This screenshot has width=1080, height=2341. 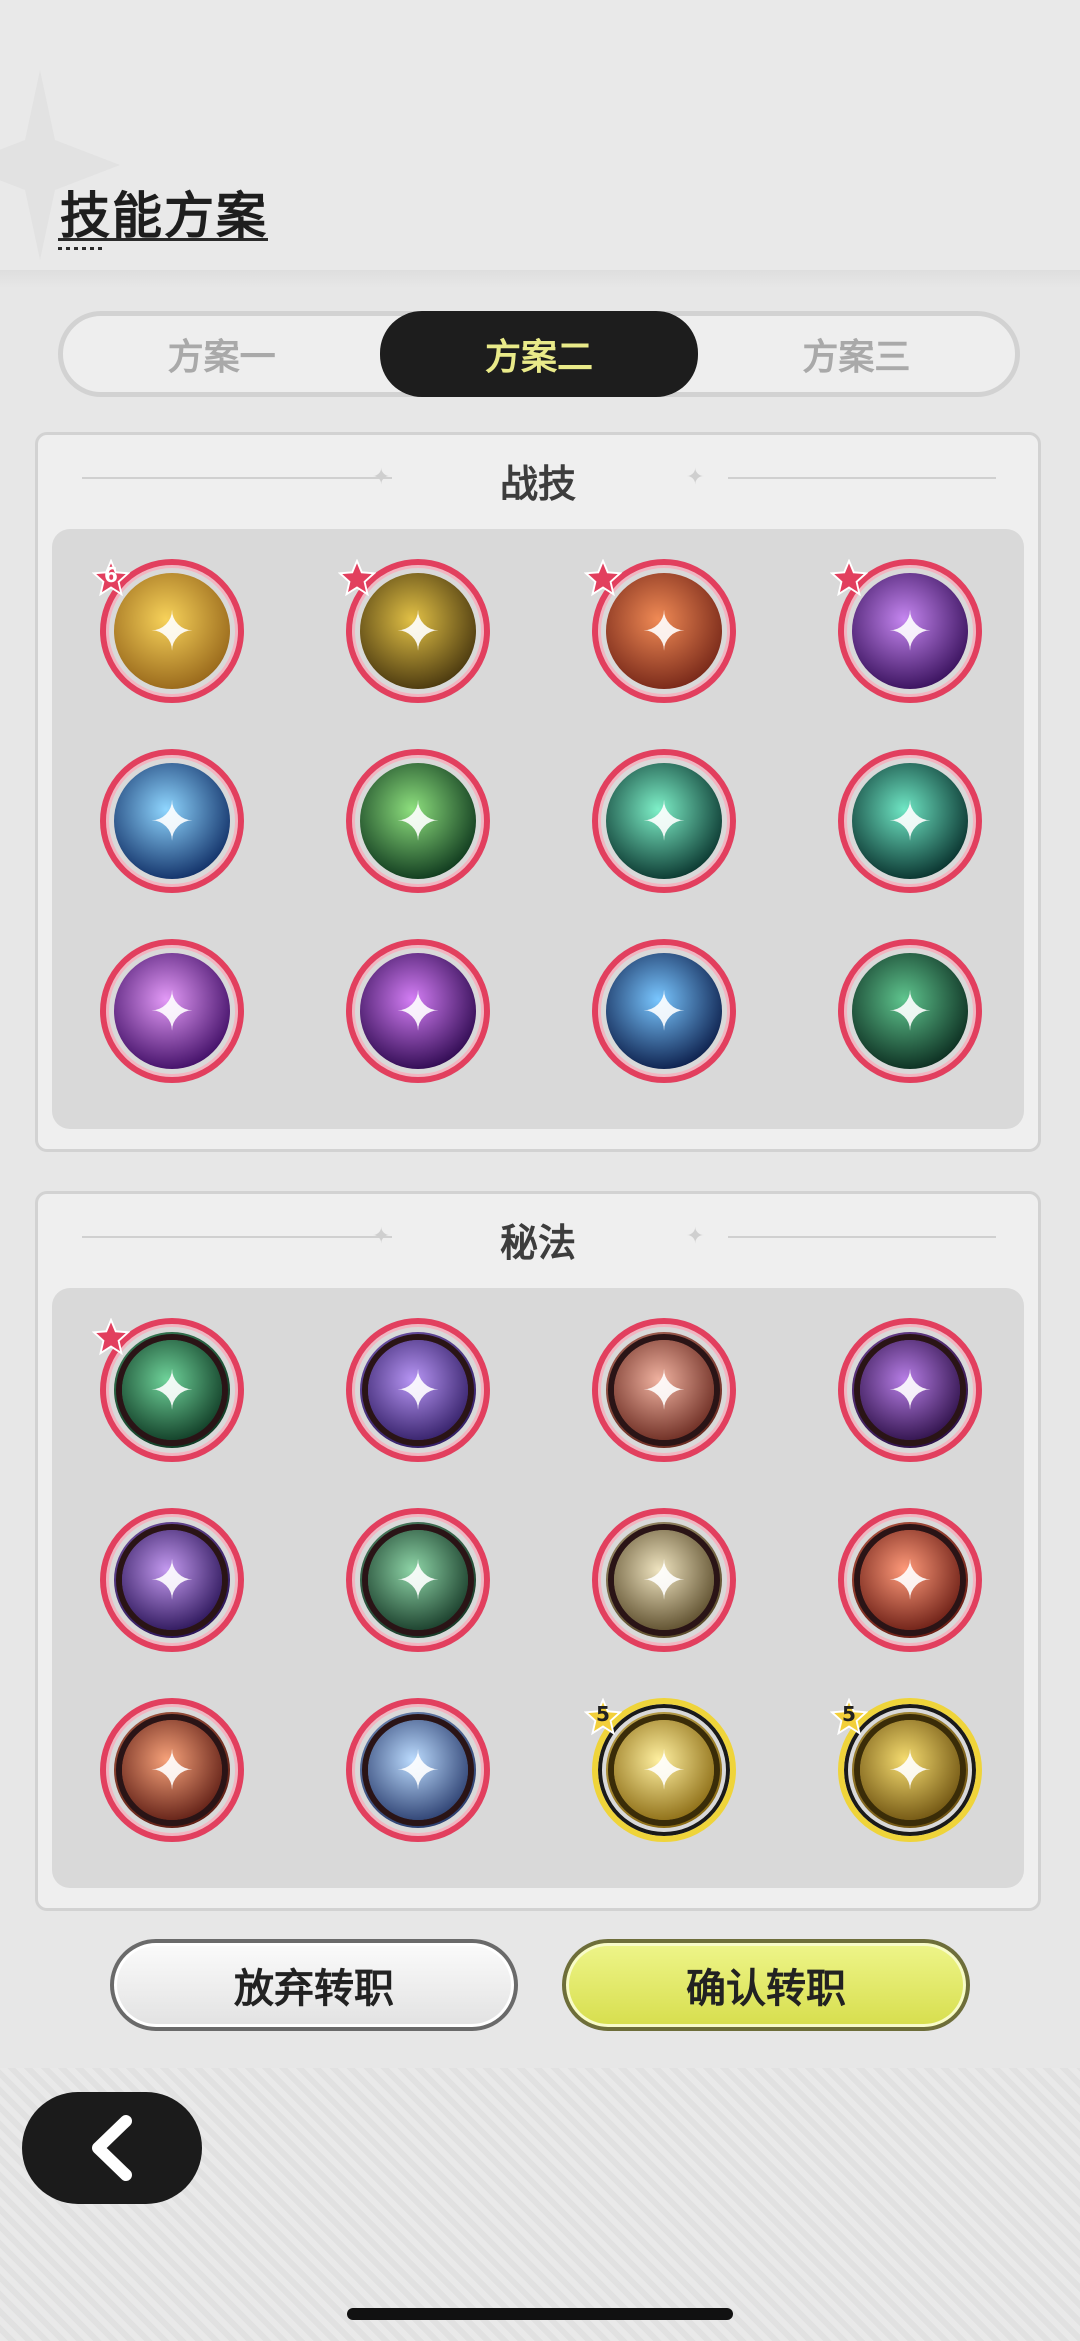 I want to click on header: 技能方案, so click(x=540, y=144).